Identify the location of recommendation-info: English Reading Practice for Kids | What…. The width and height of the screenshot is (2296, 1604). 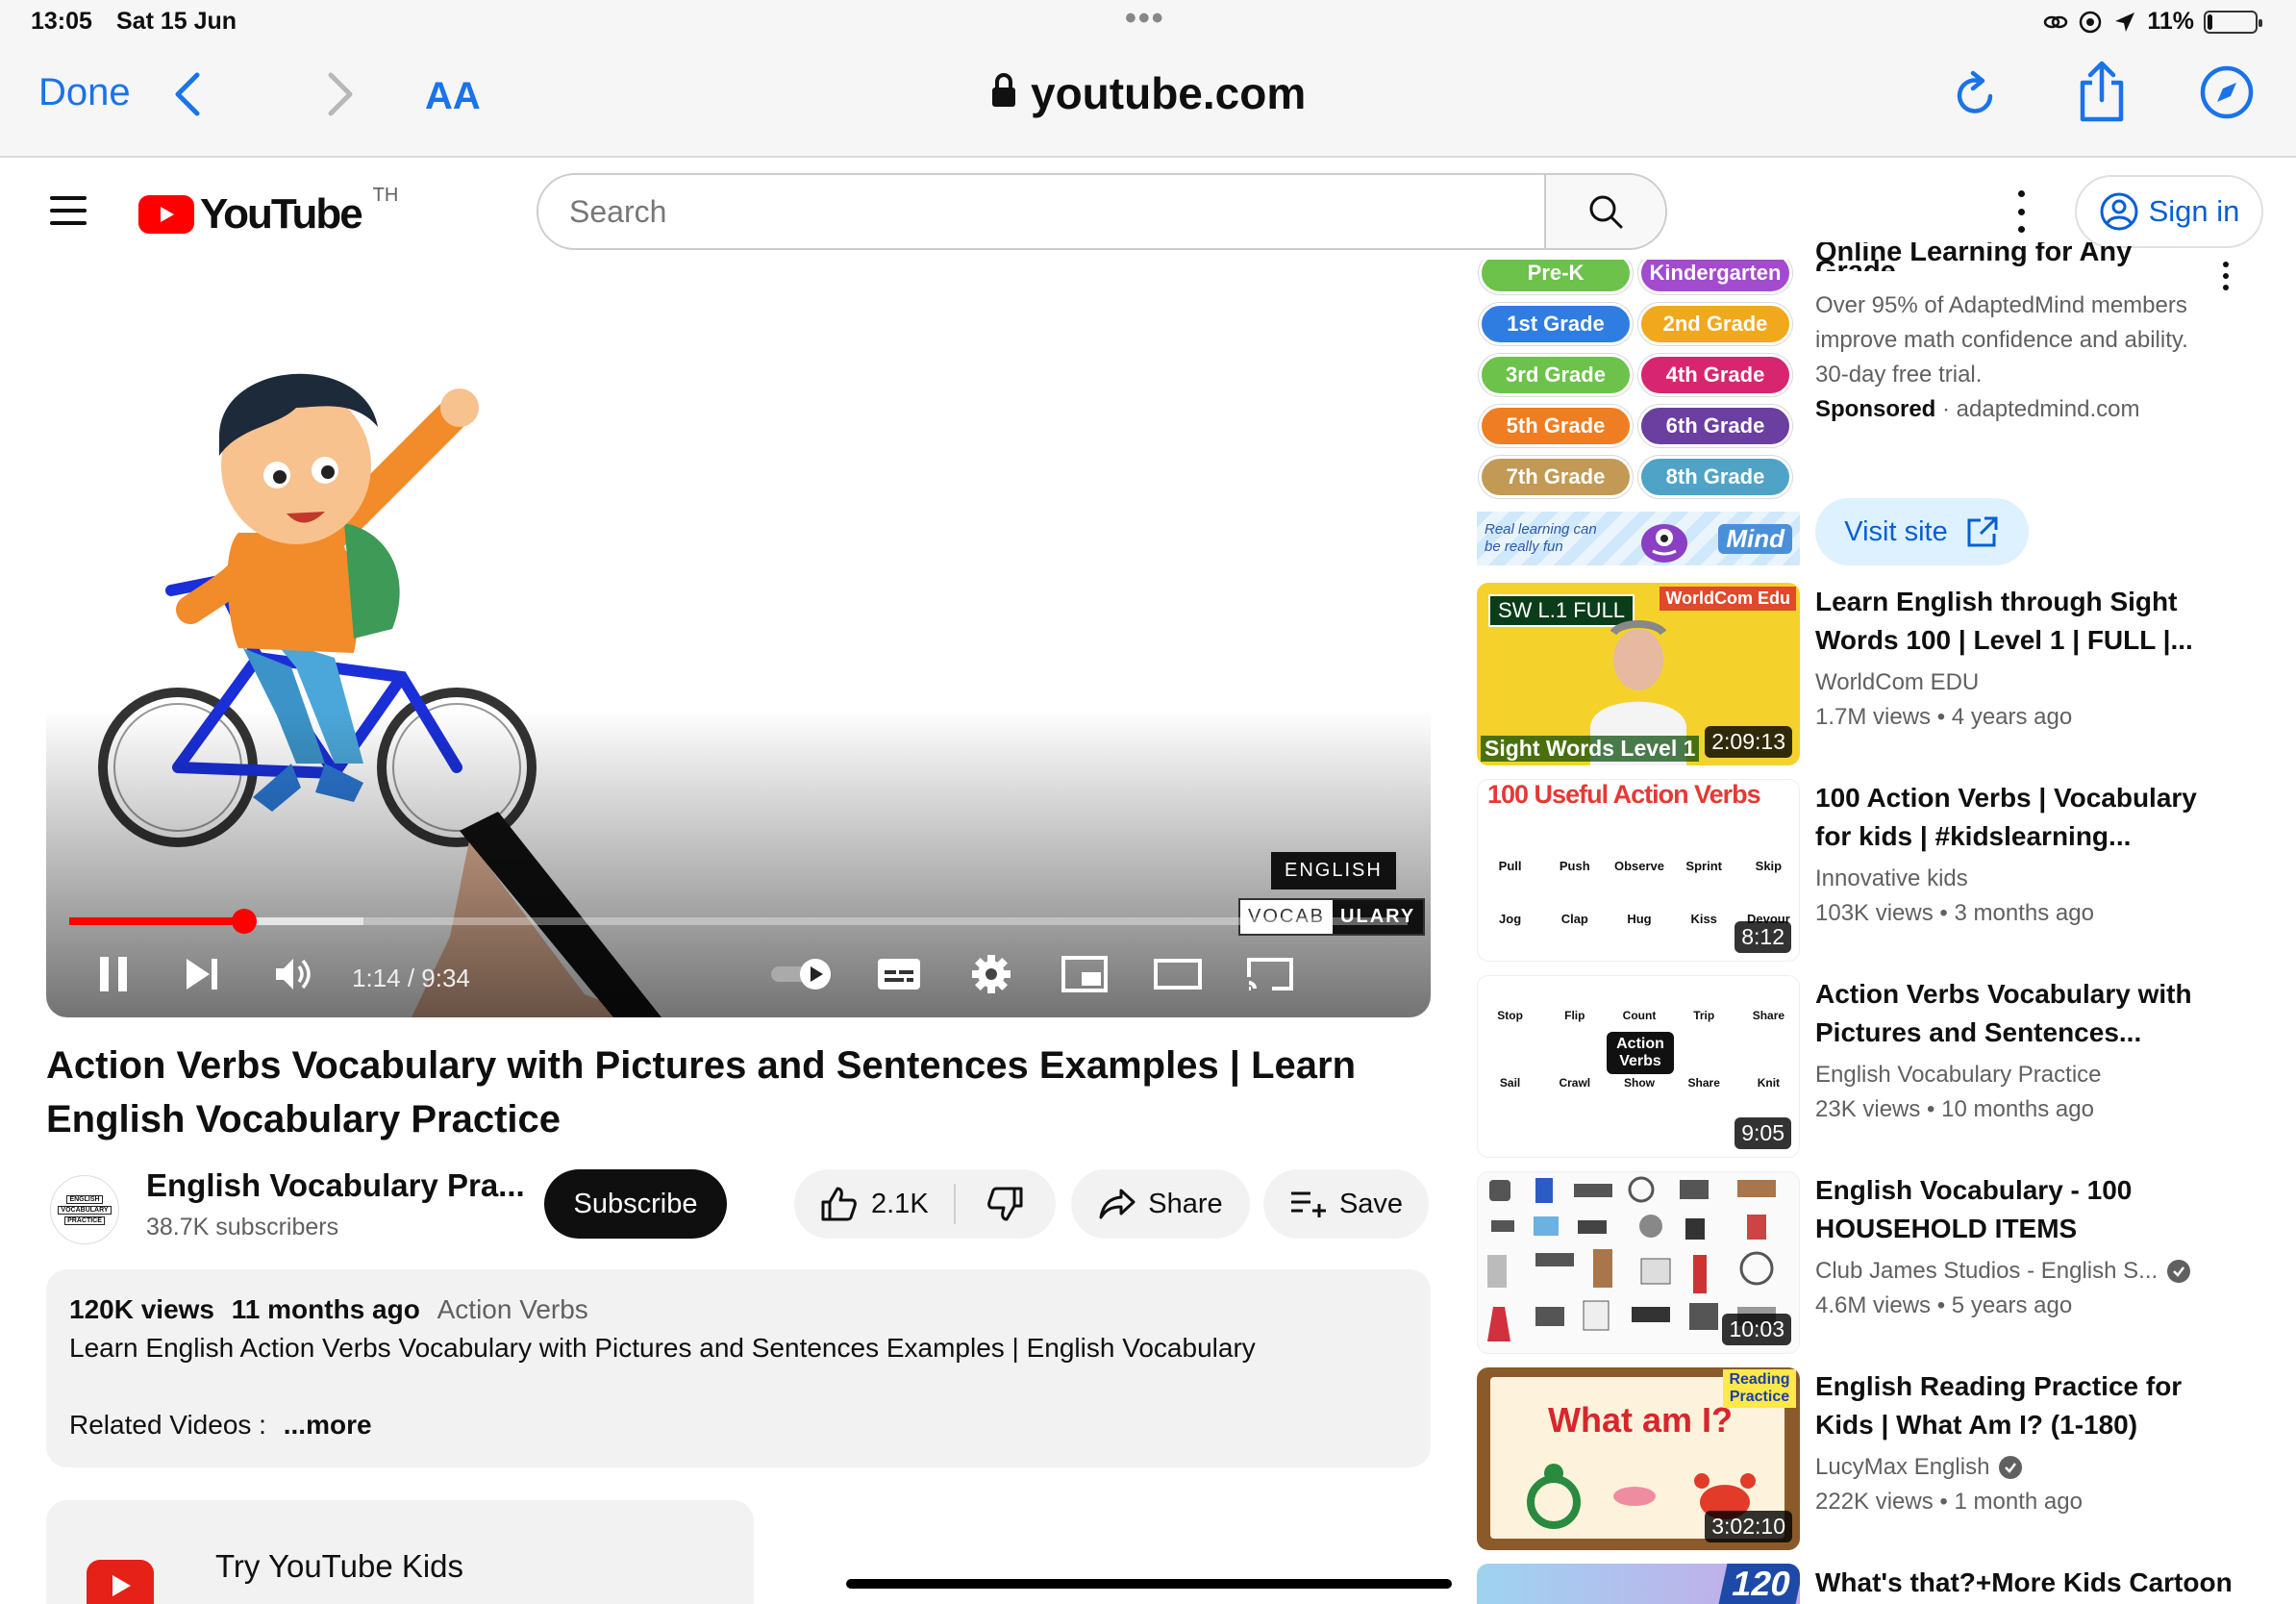
(2026, 1441).